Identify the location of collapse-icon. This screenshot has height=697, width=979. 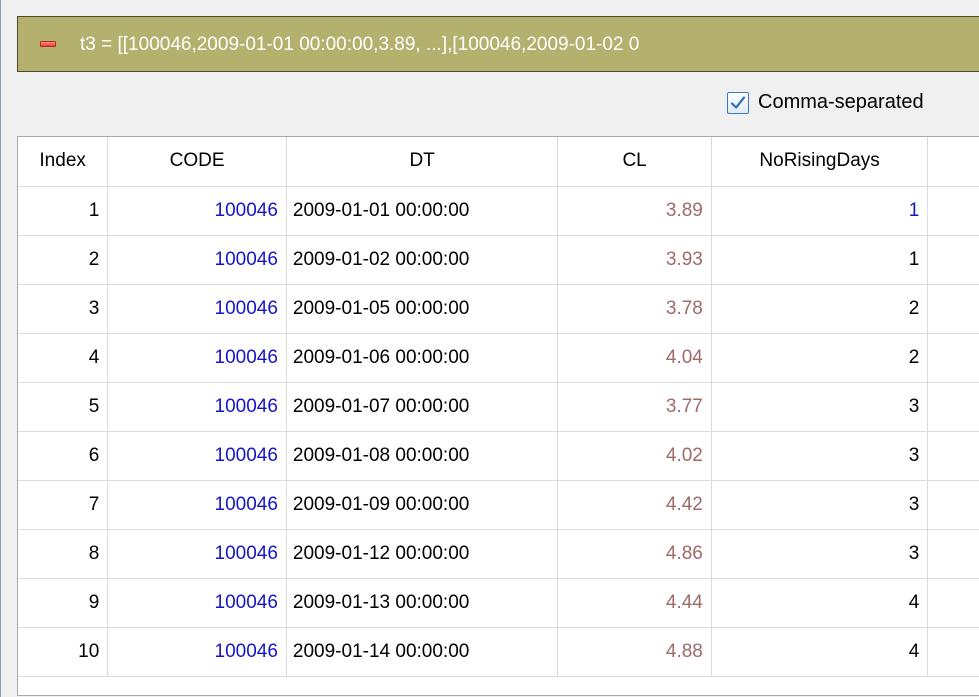
(49, 44).